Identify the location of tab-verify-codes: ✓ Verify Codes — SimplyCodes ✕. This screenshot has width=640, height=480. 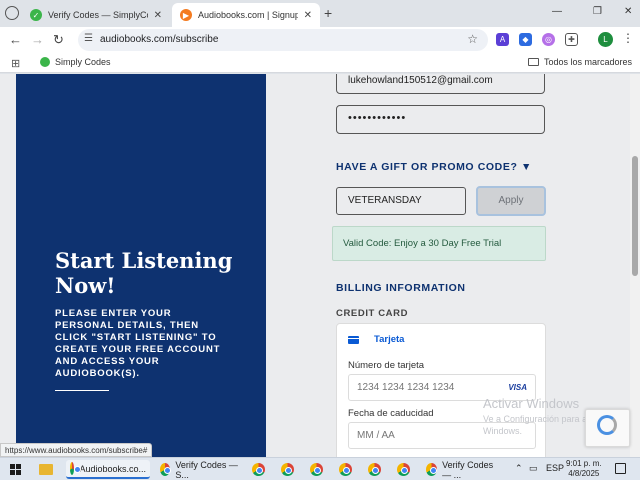
(96, 15).